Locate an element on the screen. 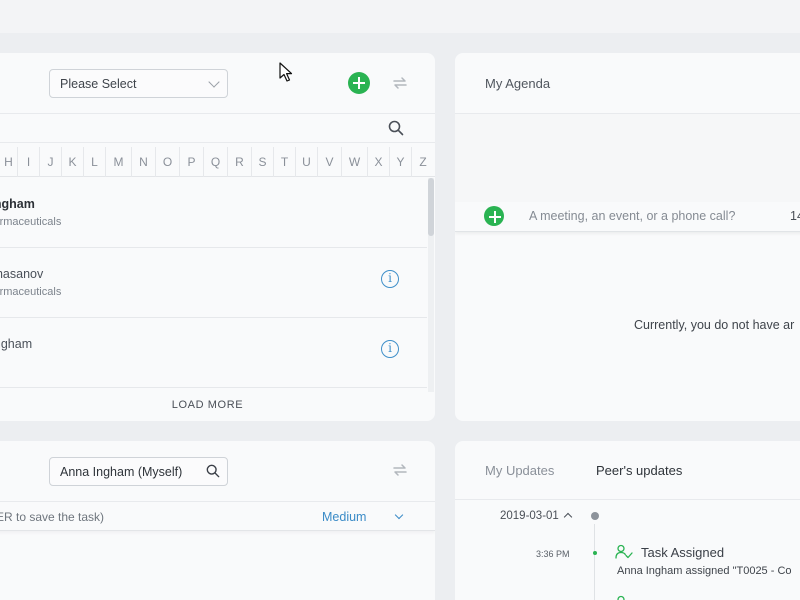  contact-list-scrollbar is located at coordinates (431, 285).